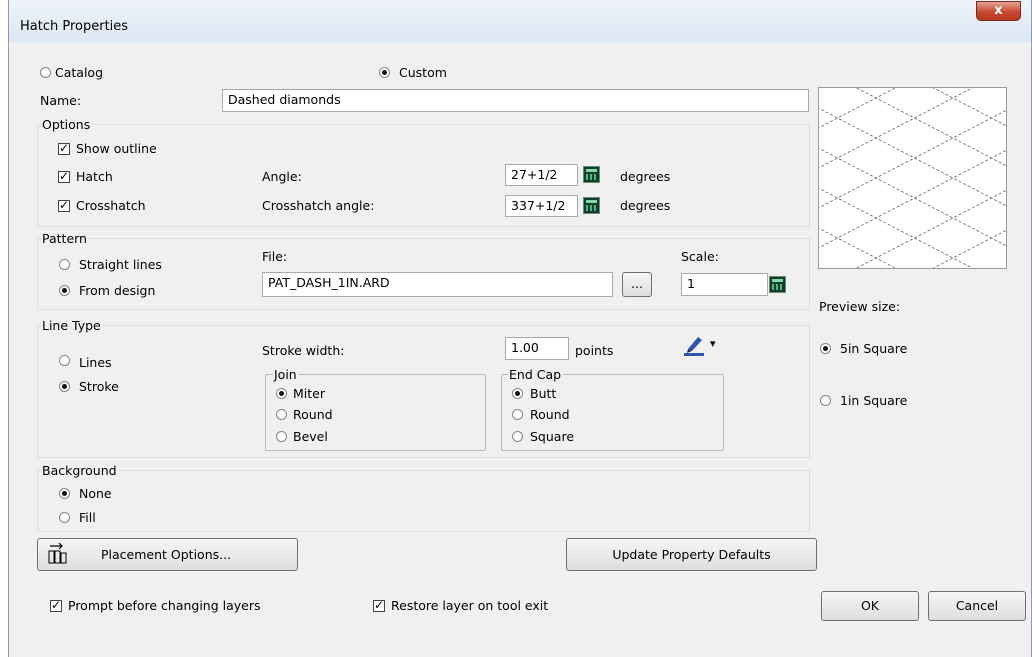  What do you see at coordinates (87, 517) in the screenshot?
I see `background-fill-label: Fill` at bounding box center [87, 517].